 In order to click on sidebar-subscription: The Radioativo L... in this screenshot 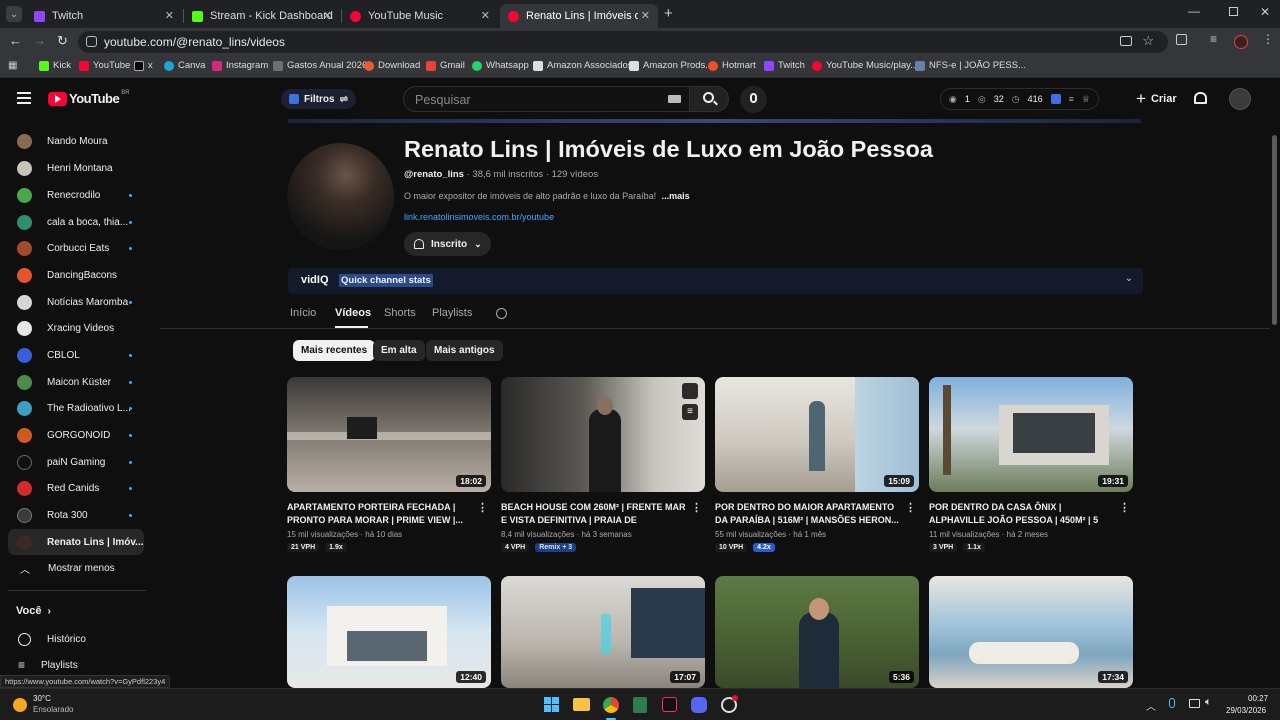, I will do `click(76, 408)`.